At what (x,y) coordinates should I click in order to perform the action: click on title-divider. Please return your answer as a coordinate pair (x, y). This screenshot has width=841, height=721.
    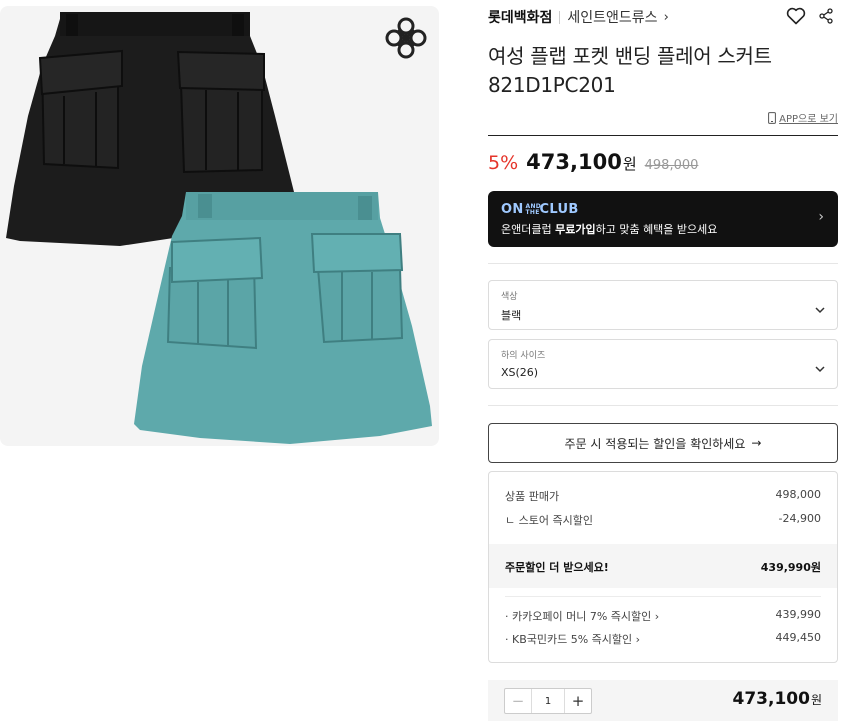
    Looking at the image, I should click on (663, 135).